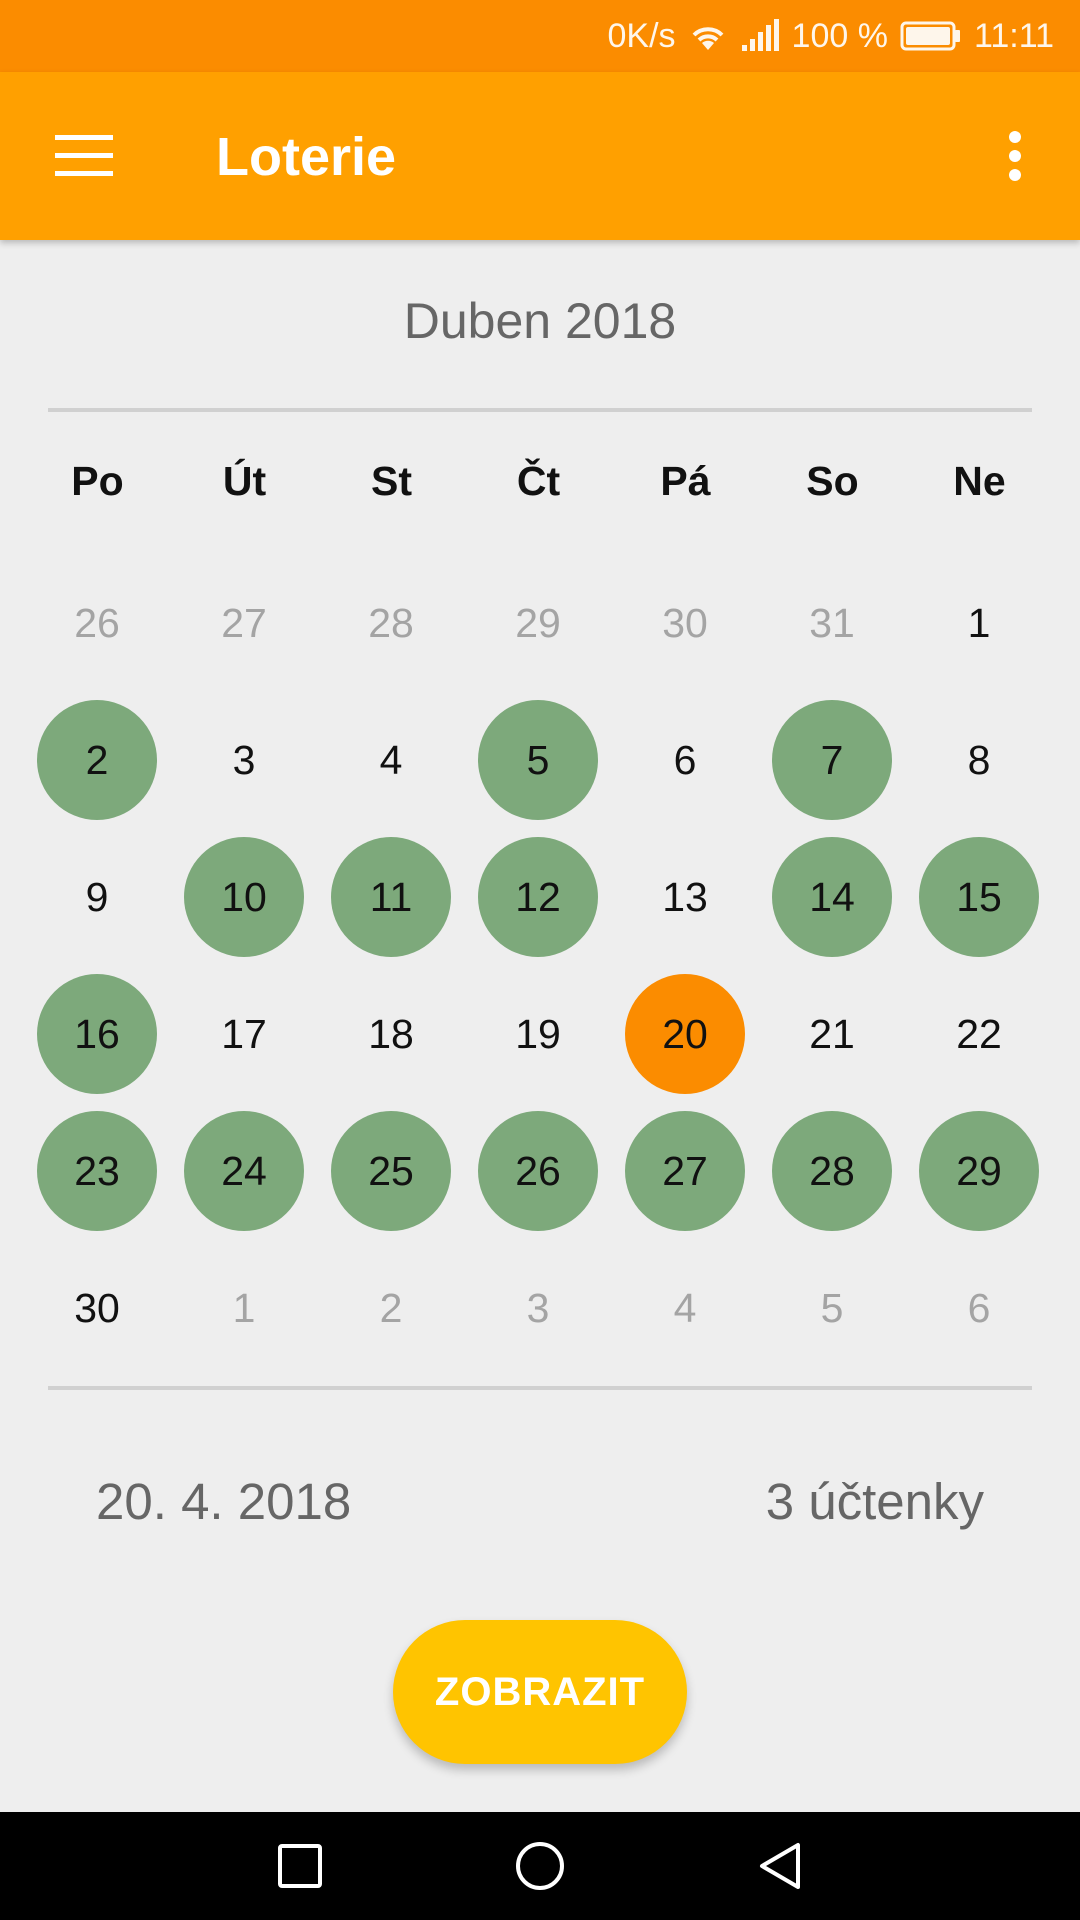 Image resolution: width=1080 pixels, height=1920 pixels. Describe the element at coordinates (306, 157) in the screenshot. I see `app-title: Loterie` at that location.